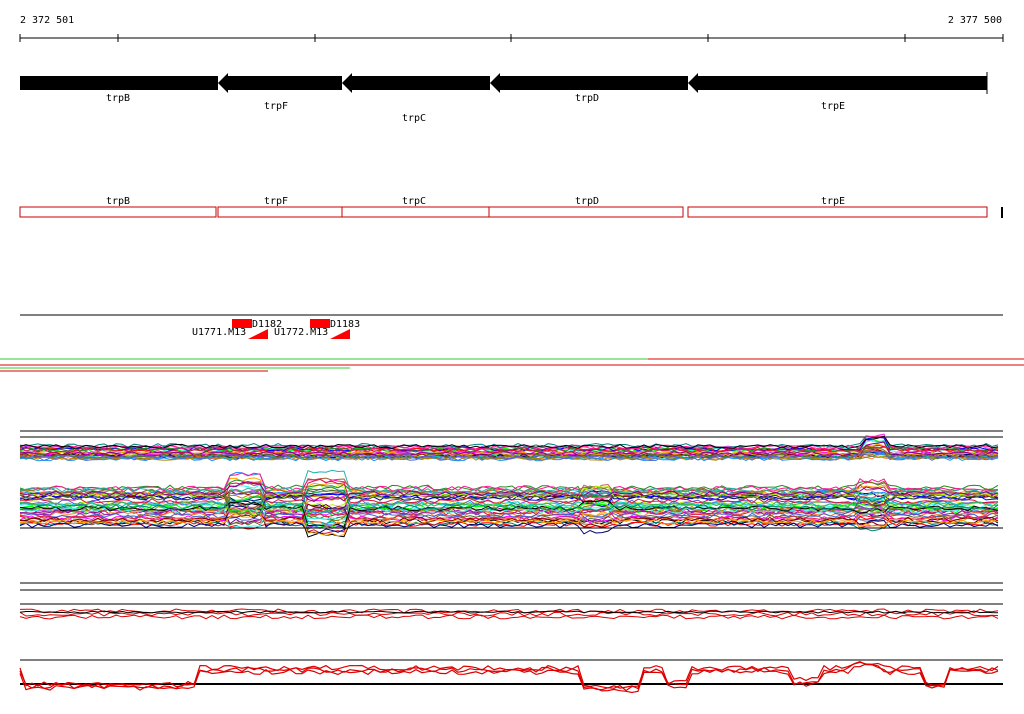 Image resolution: width=1024 pixels, height=714 pixels. What do you see at coordinates (837, 83) in the screenshot?
I see `gene-arrow-trpE` at bounding box center [837, 83].